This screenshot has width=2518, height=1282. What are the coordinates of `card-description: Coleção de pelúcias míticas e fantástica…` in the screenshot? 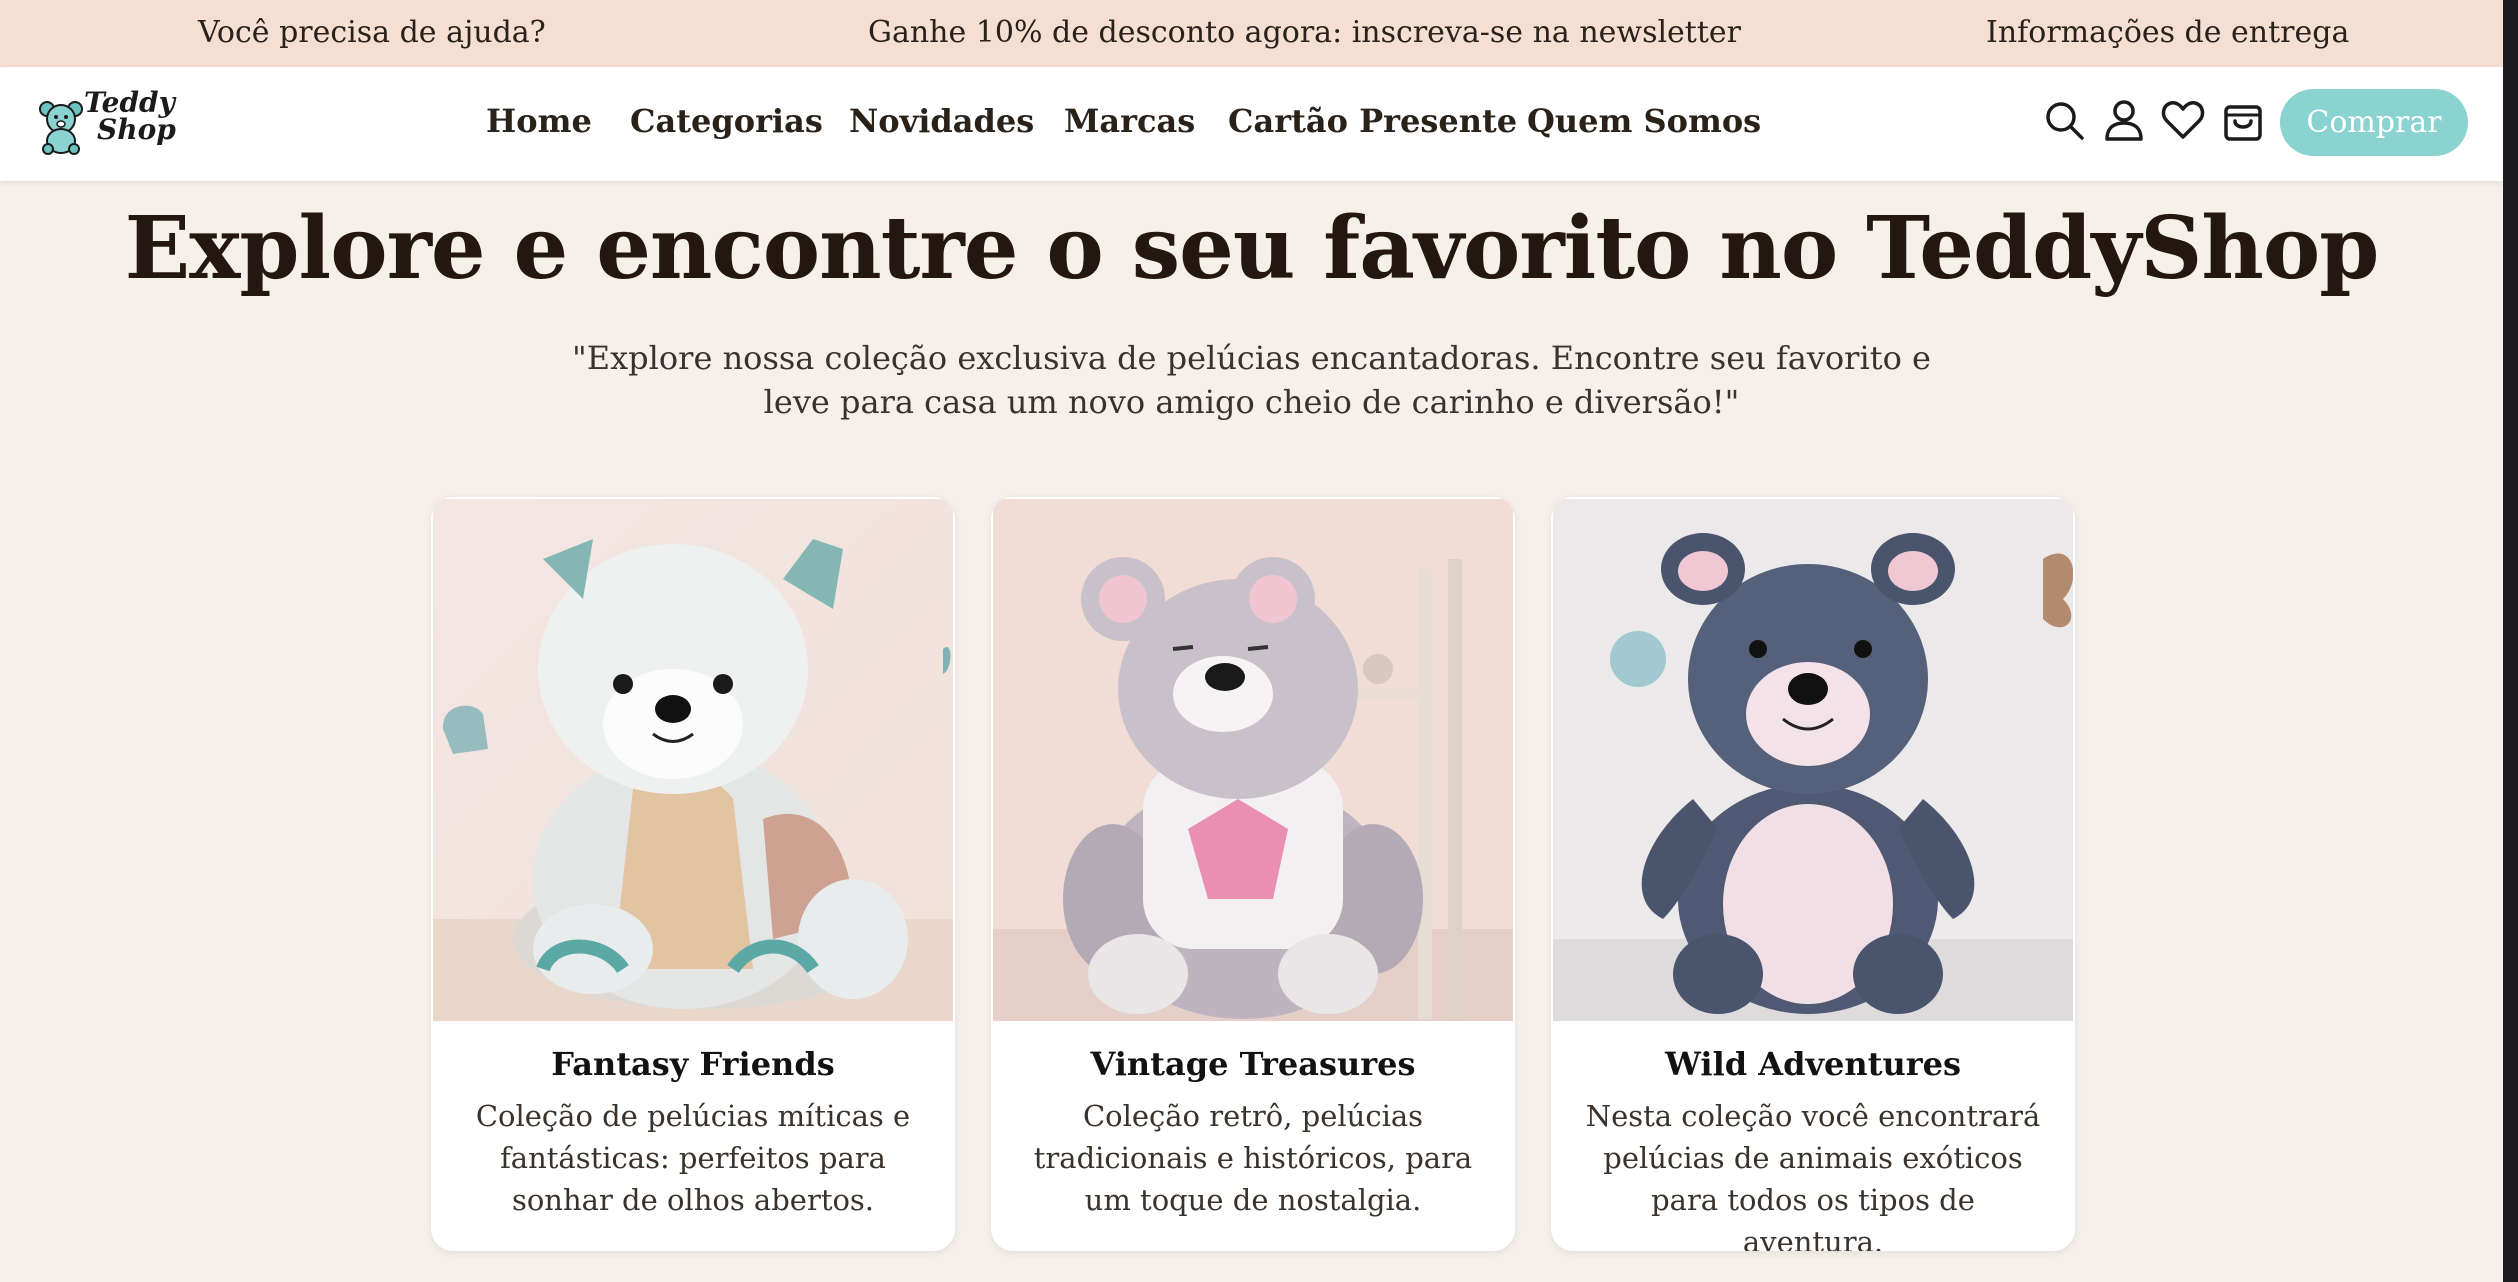 It's located at (693, 1158).